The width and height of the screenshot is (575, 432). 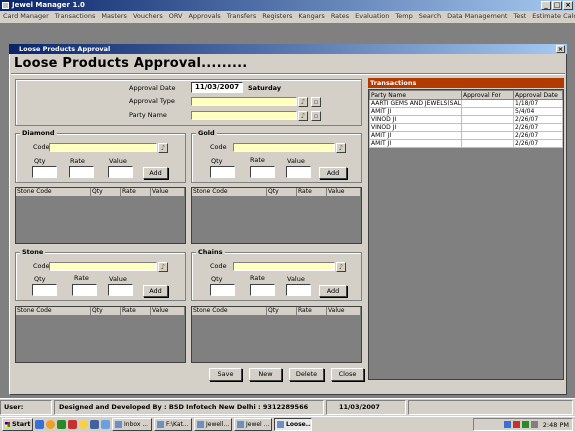 I want to click on cell-party-name: AMIT JI, so click(x=415, y=111).